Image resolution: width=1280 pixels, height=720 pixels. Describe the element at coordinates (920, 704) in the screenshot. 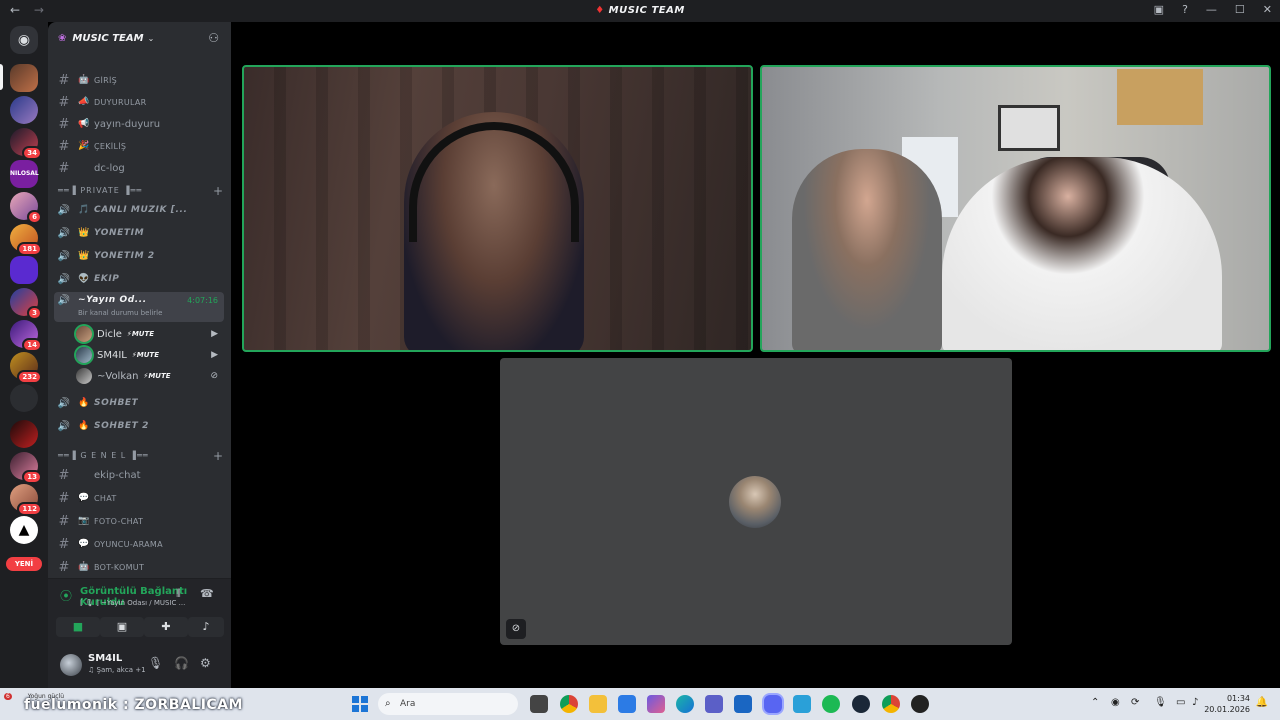

I see `obs-icon` at that location.